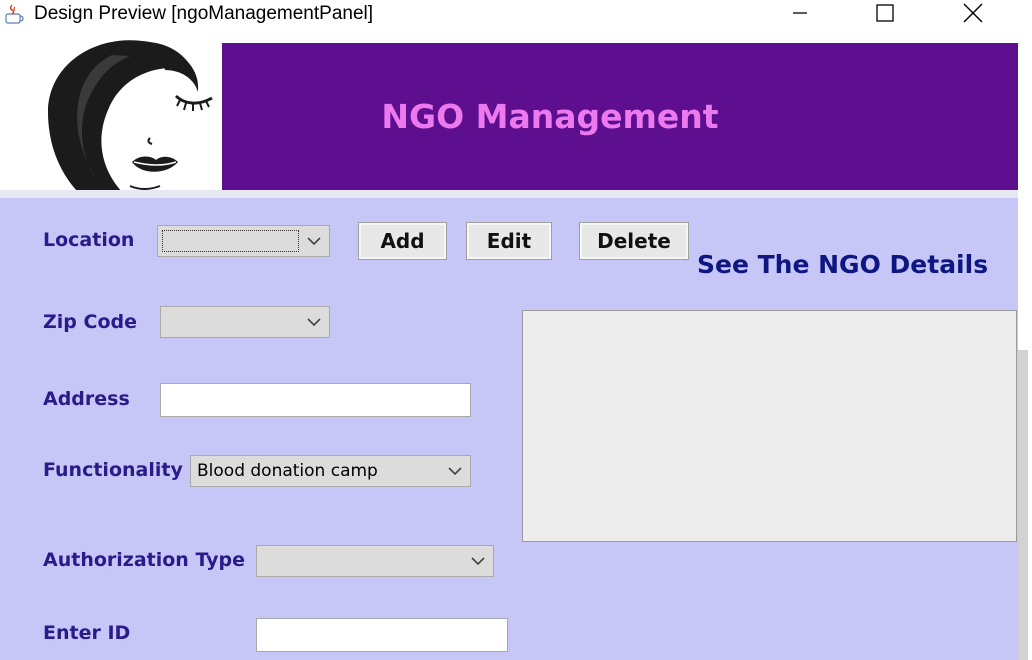 This screenshot has height=660, width=1032. I want to click on woman-face-logo, so click(130, 115).